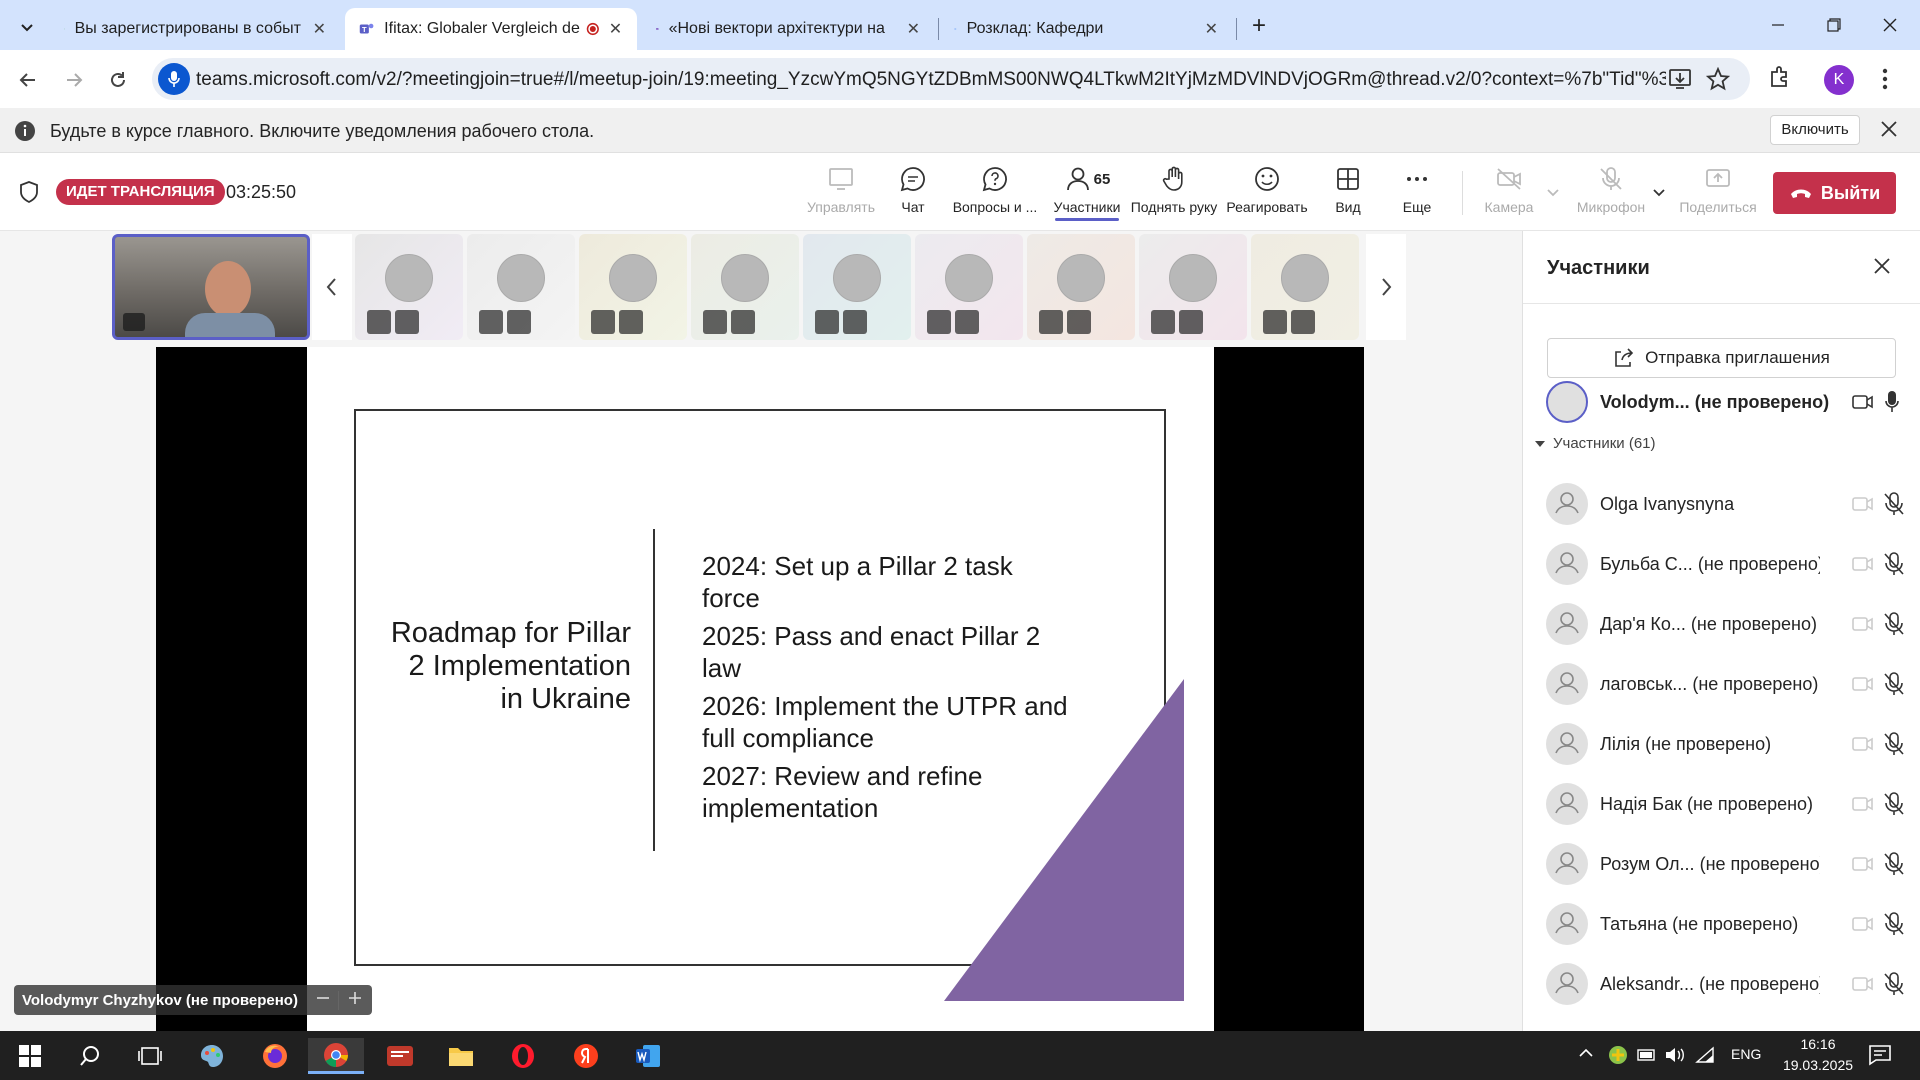  Describe the element at coordinates (1417, 190) in the screenshot. I see `more-button: Еще` at that location.